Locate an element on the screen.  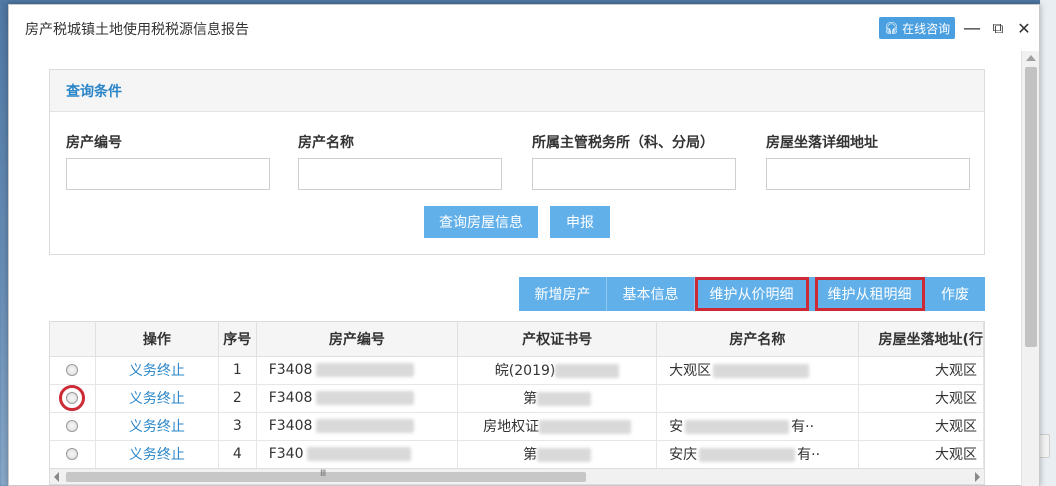
tax-office-field: 所属主管税务所（科、分局） is located at coordinates (634, 161).